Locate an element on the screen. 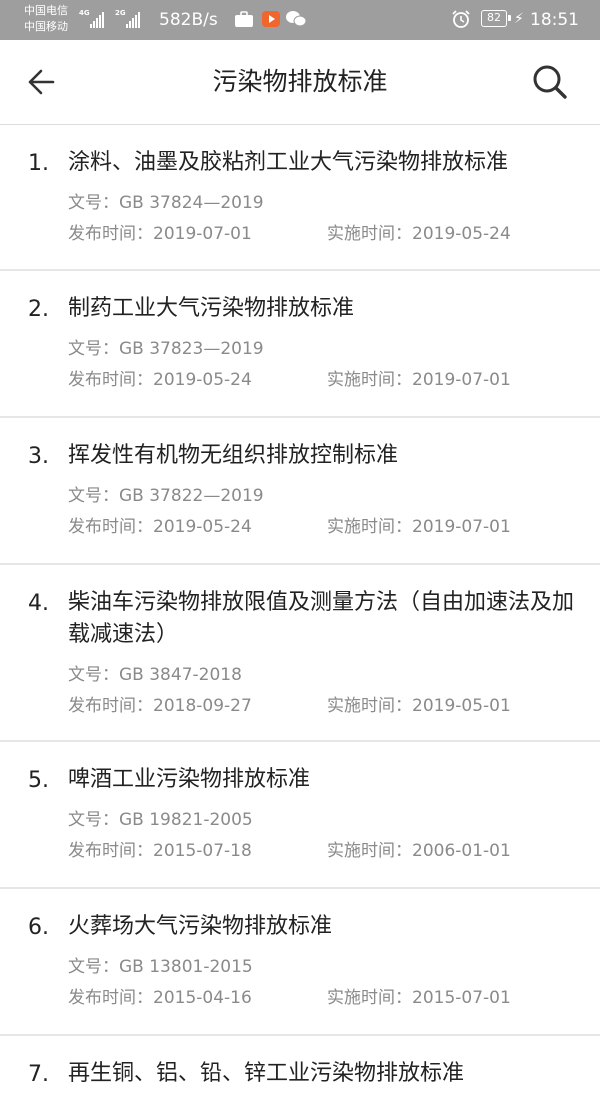  item-title: 制药工业大气污染物排放标准 is located at coordinates (211, 308).